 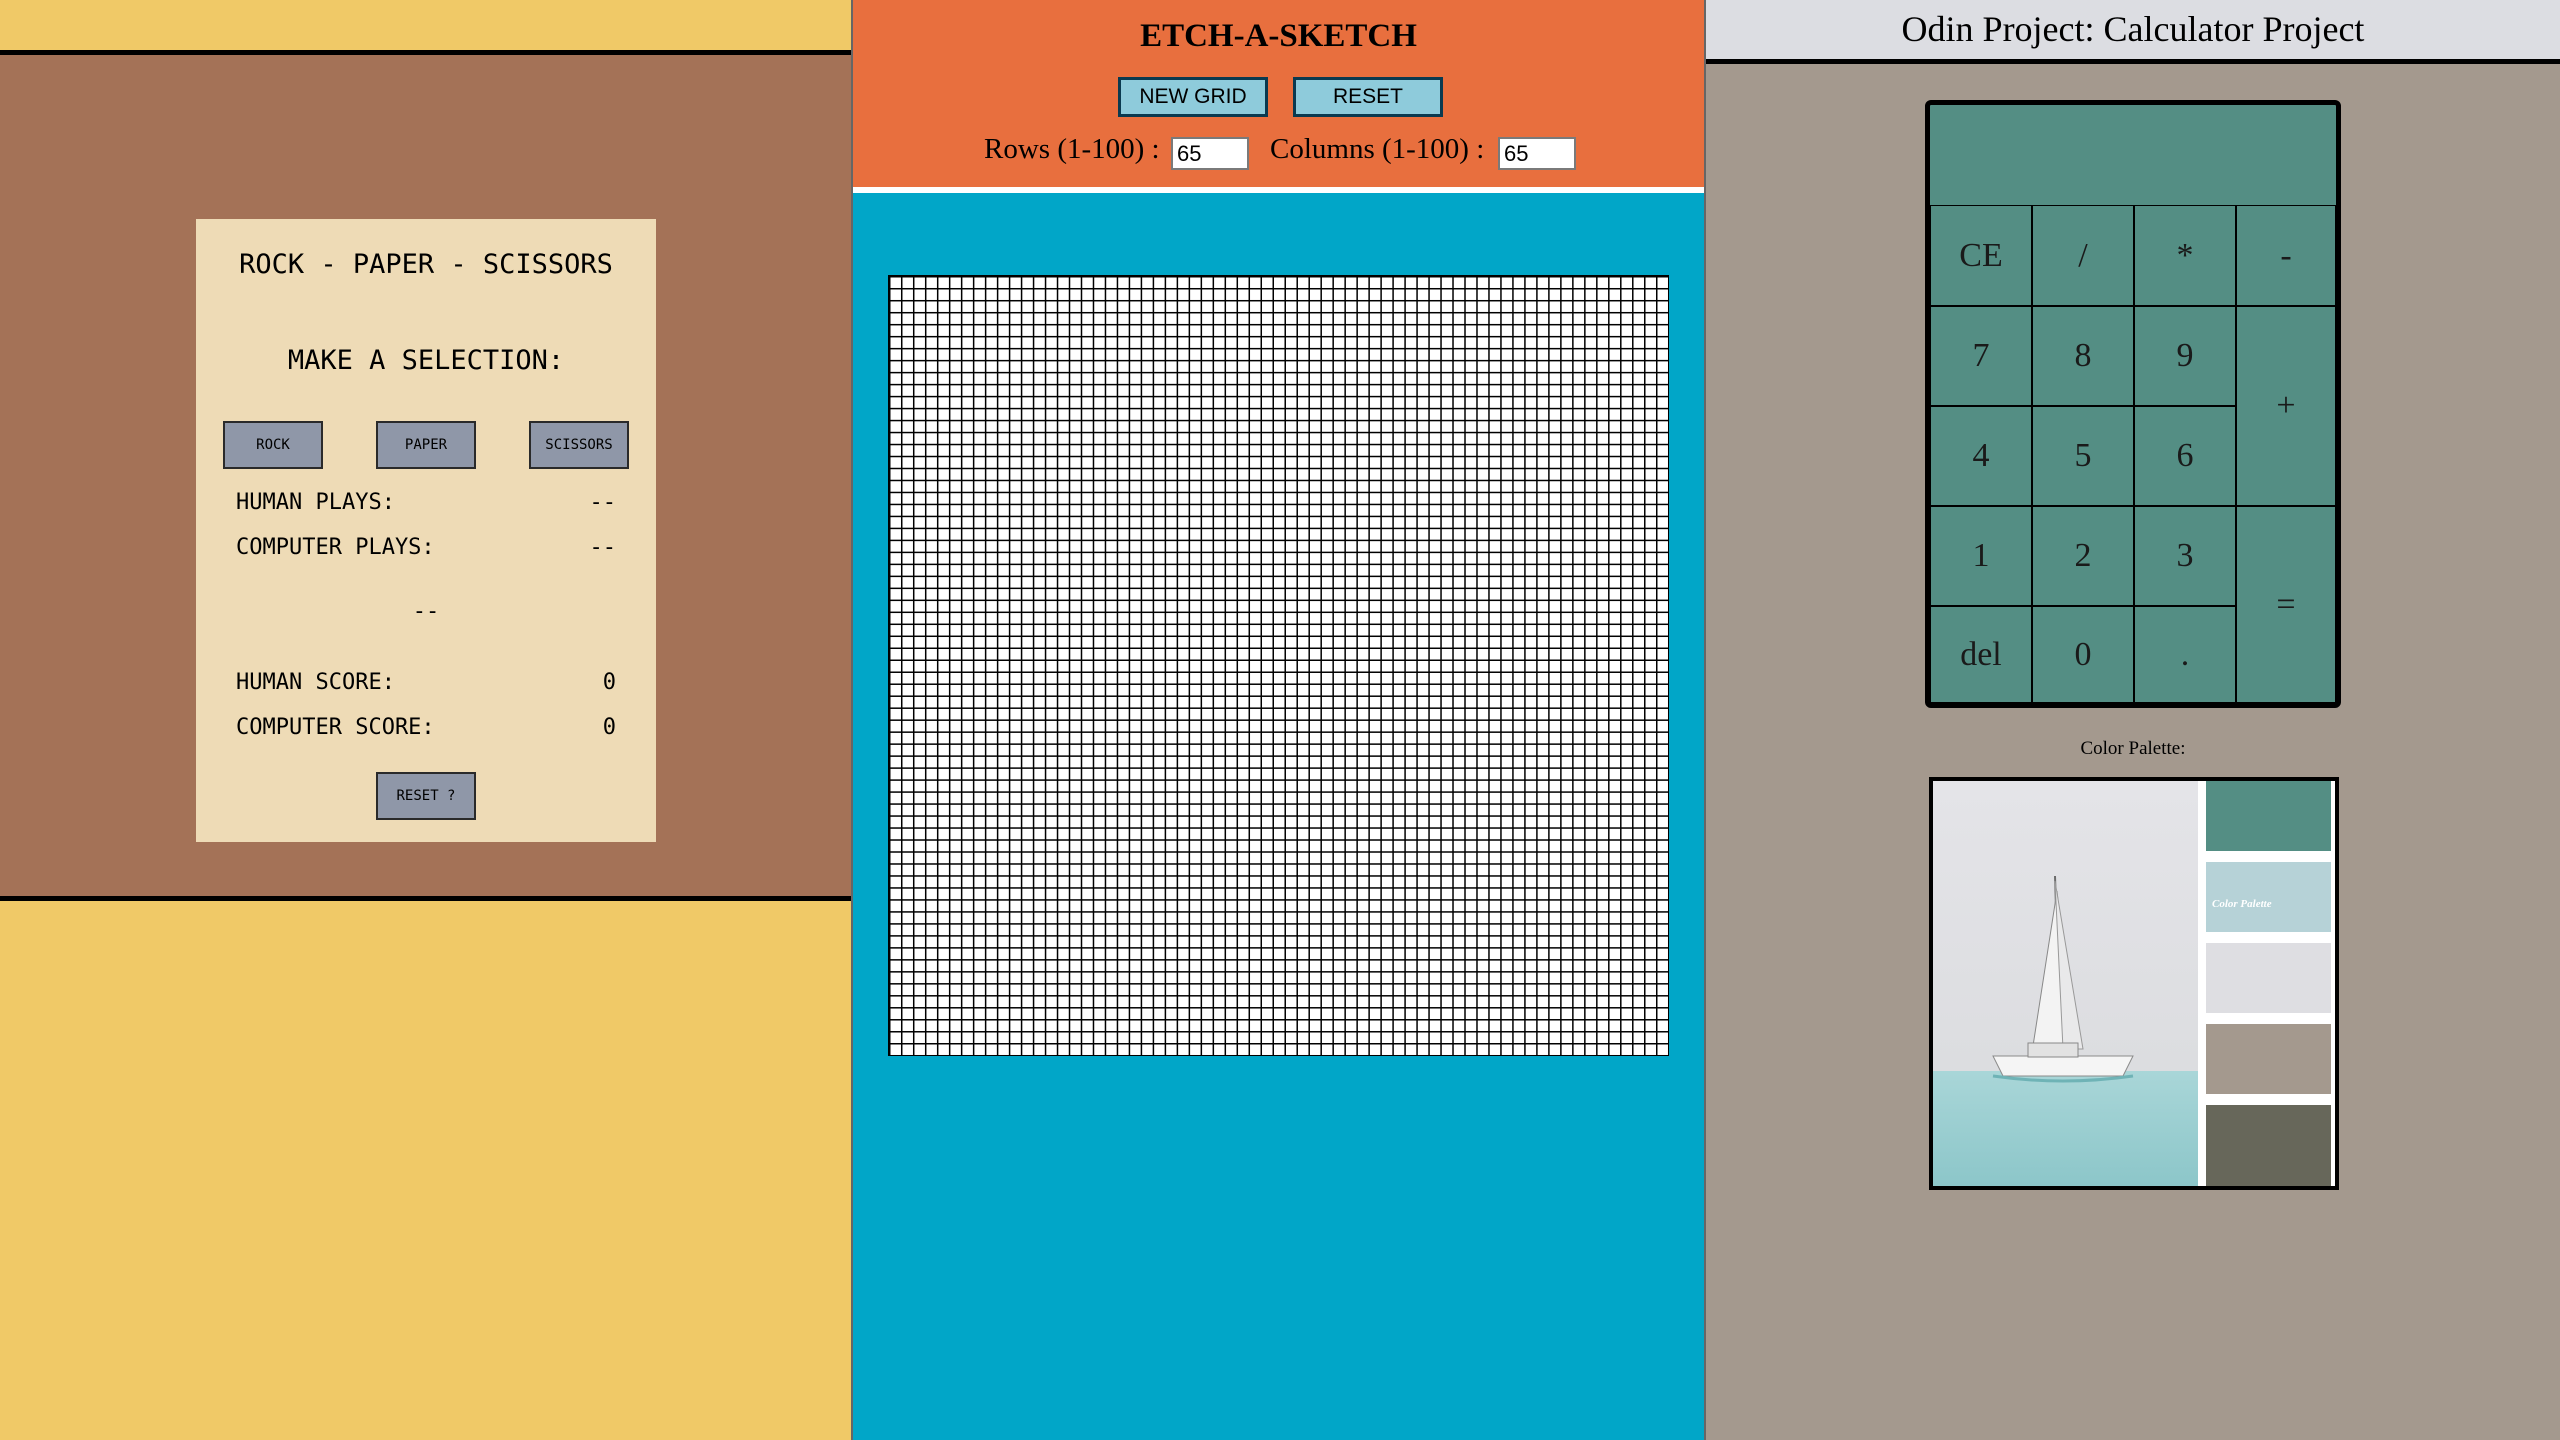 I want to click on calc-display, so click(x=2133, y=156).